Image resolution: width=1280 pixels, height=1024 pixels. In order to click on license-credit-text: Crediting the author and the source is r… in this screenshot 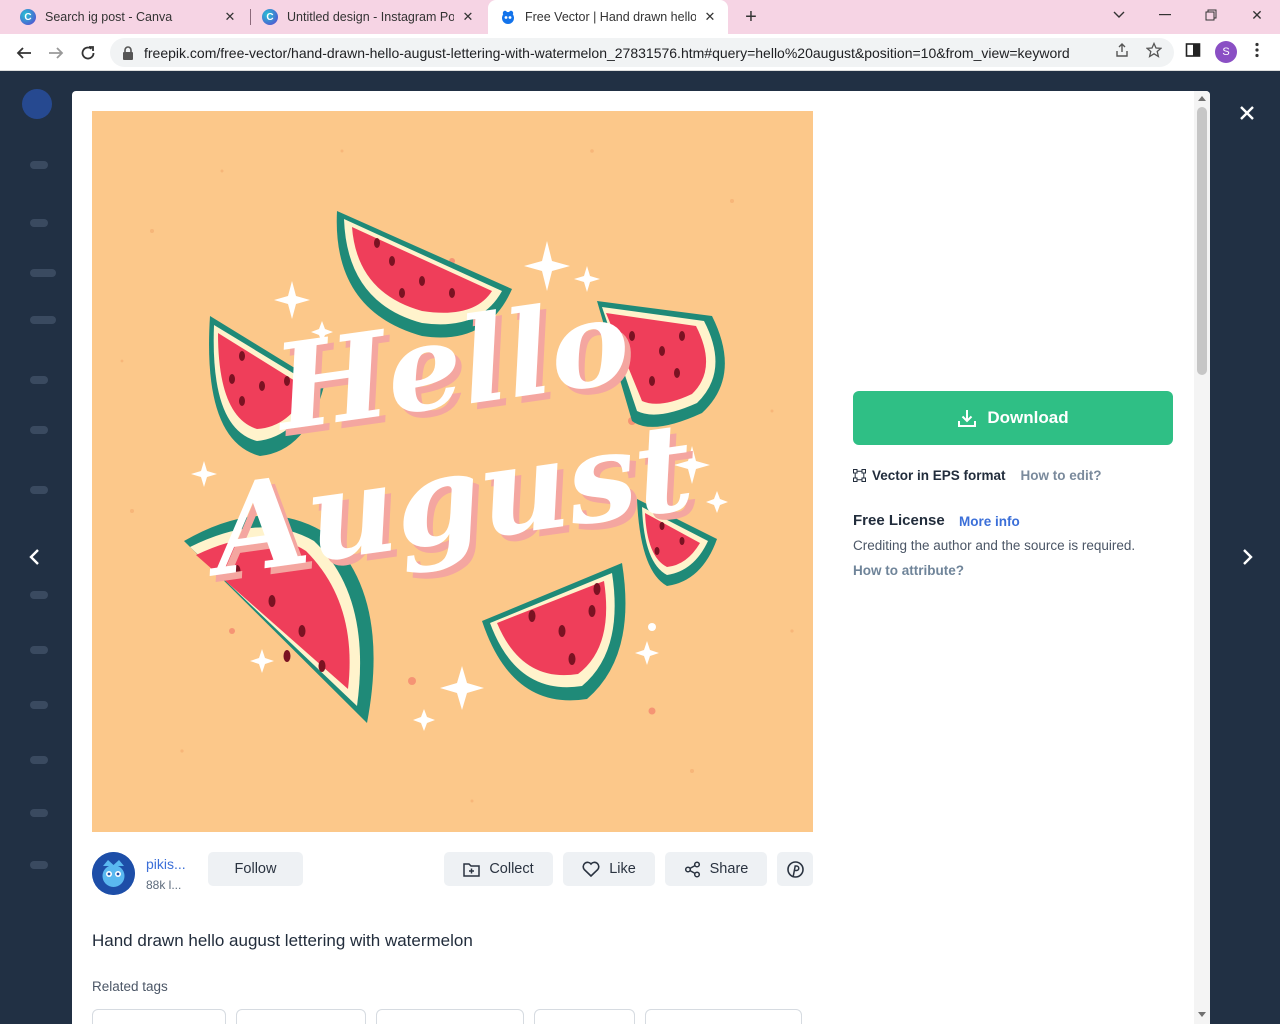, I will do `click(994, 545)`.